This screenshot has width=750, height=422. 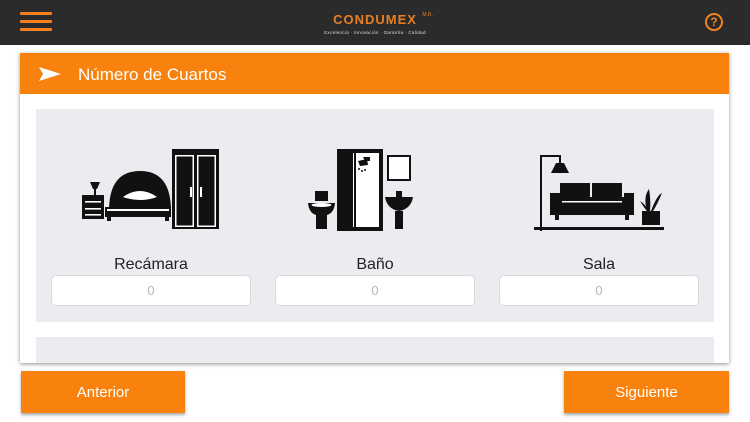 What do you see at coordinates (599, 264) in the screenshot?
I see `room-label-living: Sala` at bounding box center [599, 264].